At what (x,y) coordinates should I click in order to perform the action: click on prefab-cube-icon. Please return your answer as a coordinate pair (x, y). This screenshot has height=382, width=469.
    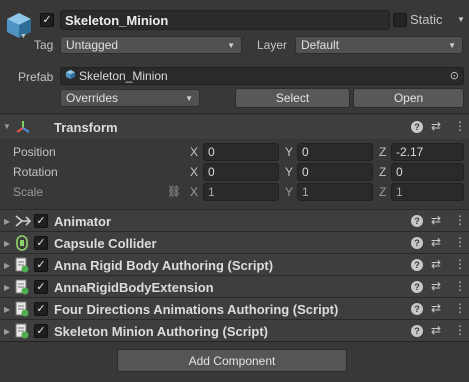
    Looking at the image, I should click on (70, 76).